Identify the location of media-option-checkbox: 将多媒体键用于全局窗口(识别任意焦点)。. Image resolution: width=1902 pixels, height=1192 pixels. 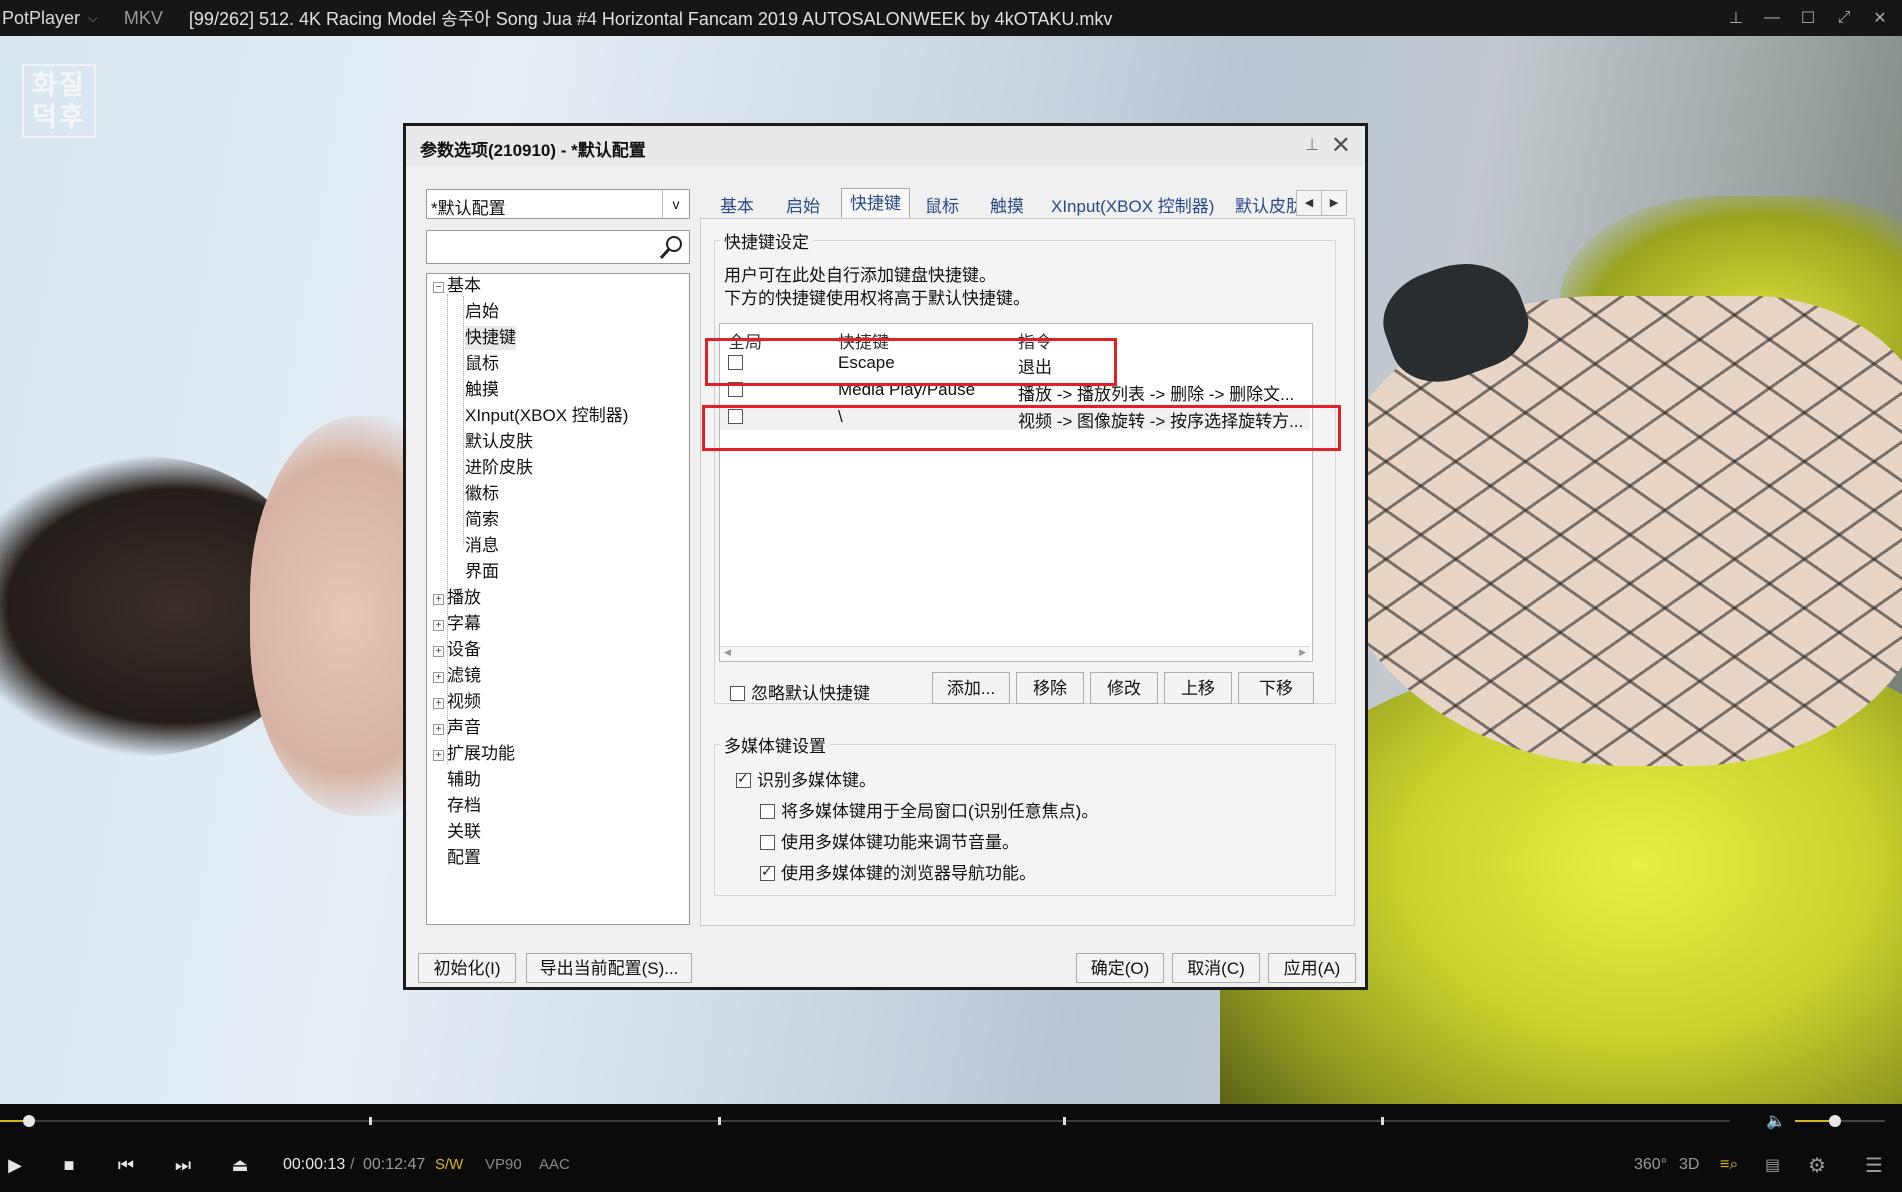
(929, 809).